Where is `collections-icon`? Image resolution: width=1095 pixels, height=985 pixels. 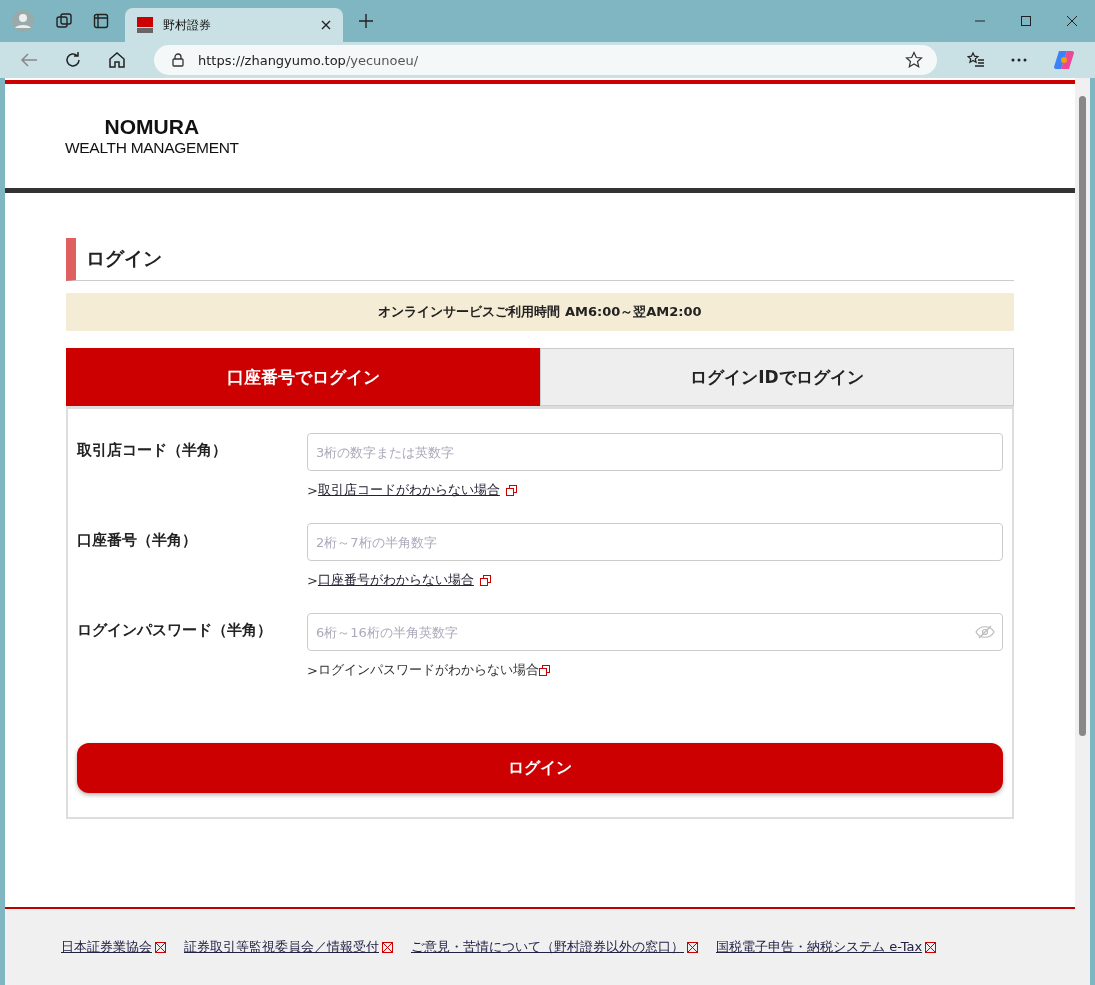
collections-icon is located at coordinates (64, 21).